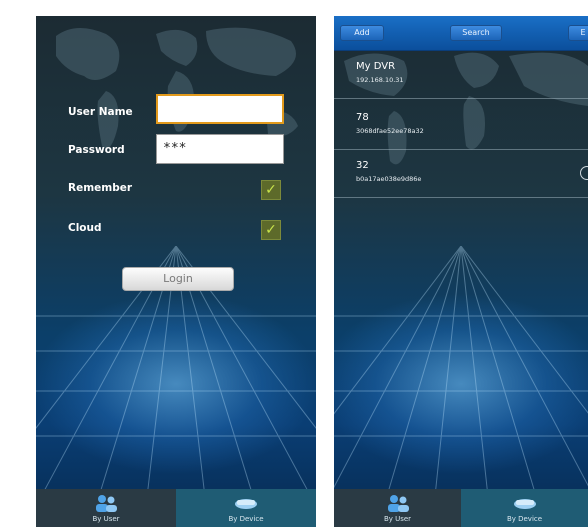  What do you see at coordinates (476, 33) in the screenshot?
I see `search-button: Search` at bounding box center [476, 33].